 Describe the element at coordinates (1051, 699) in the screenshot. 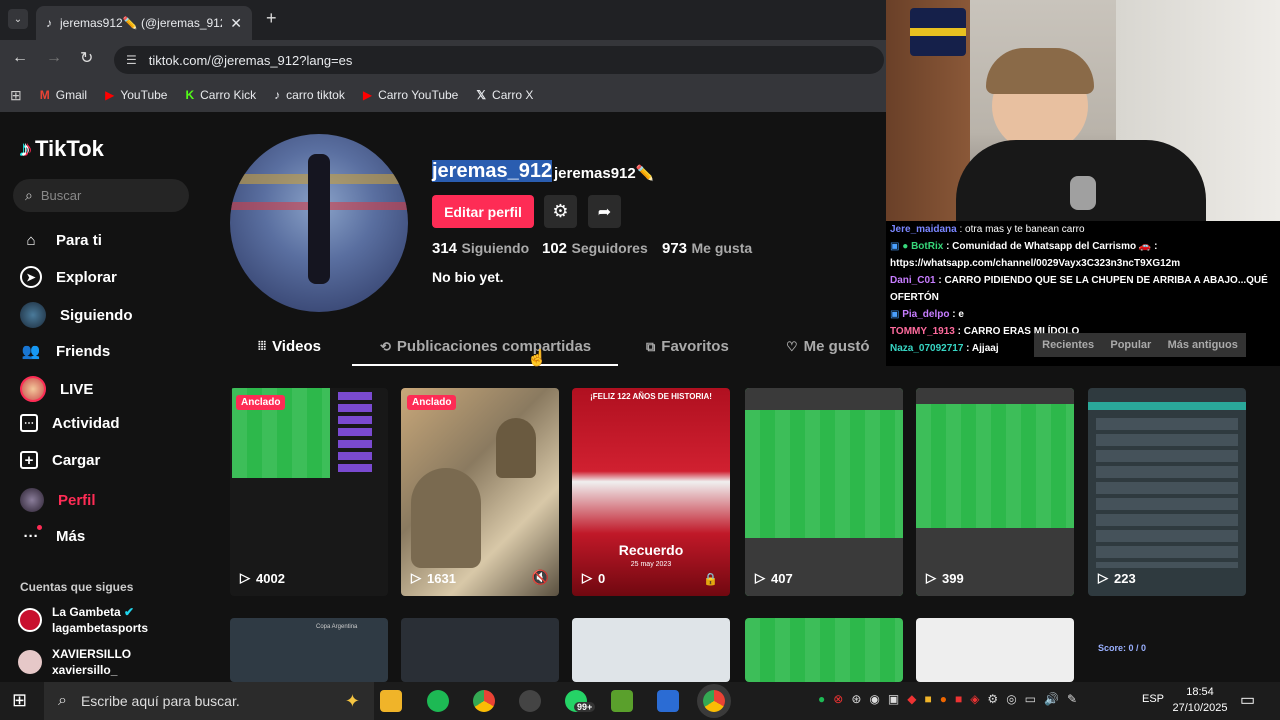

I see `speaker-icon: 🔊` at that location.